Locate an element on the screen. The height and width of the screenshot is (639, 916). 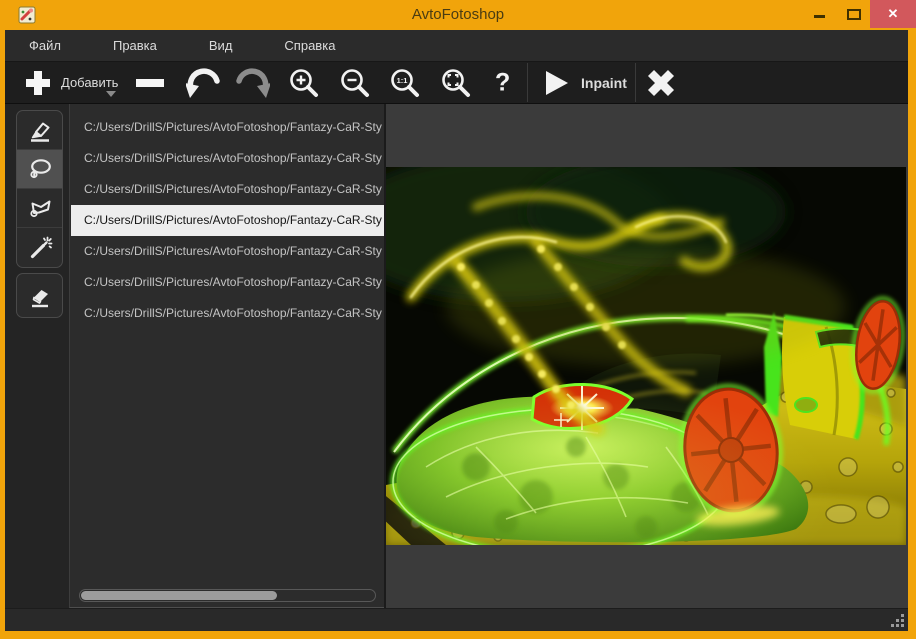
zoom-out-icon is located at coordinates (355, 82).